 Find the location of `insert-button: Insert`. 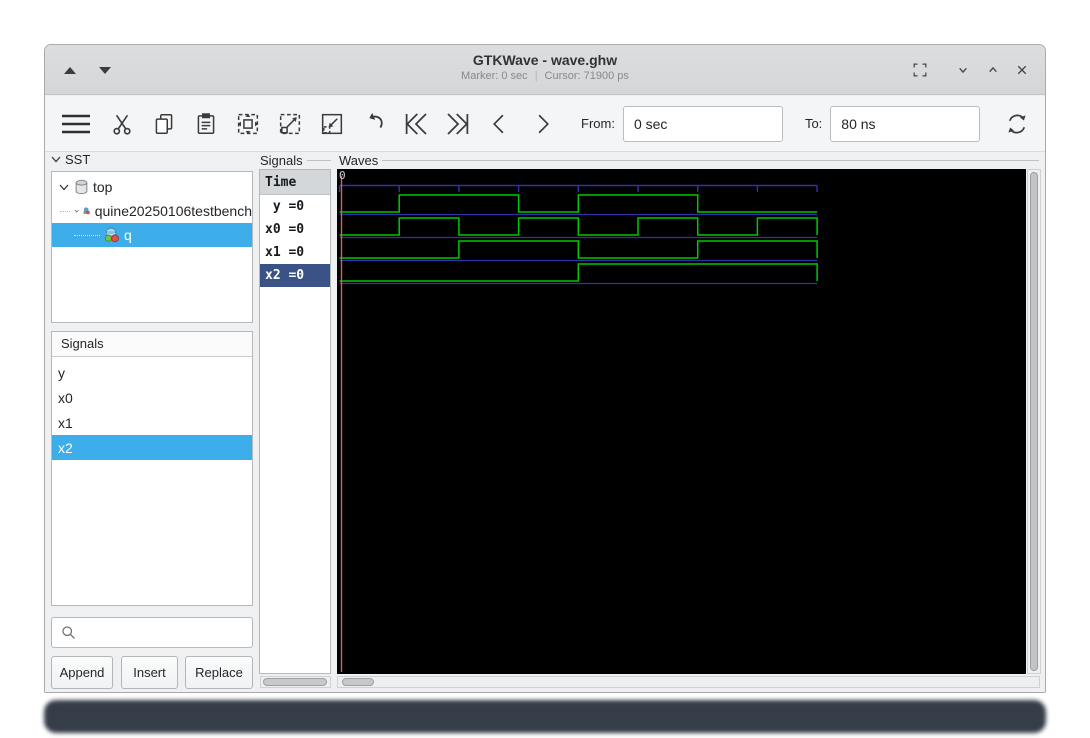

insert-button: Insert is located at coordinates (149, 672).